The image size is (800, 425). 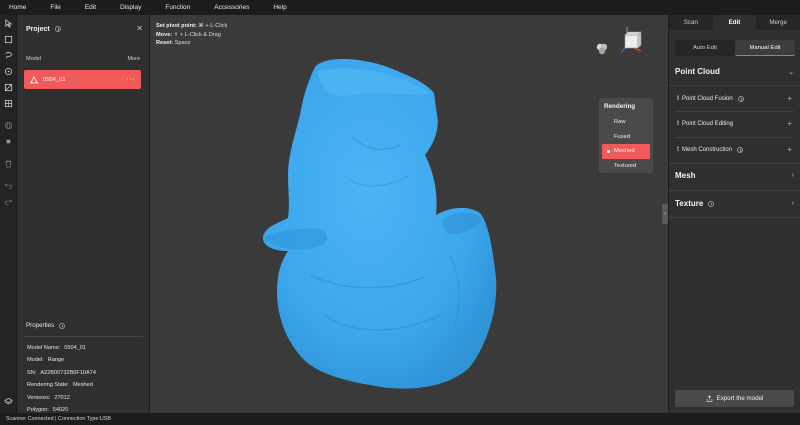 I want to click on mode-tabs: Scan Edit Merge, so click(x=734, y=22).